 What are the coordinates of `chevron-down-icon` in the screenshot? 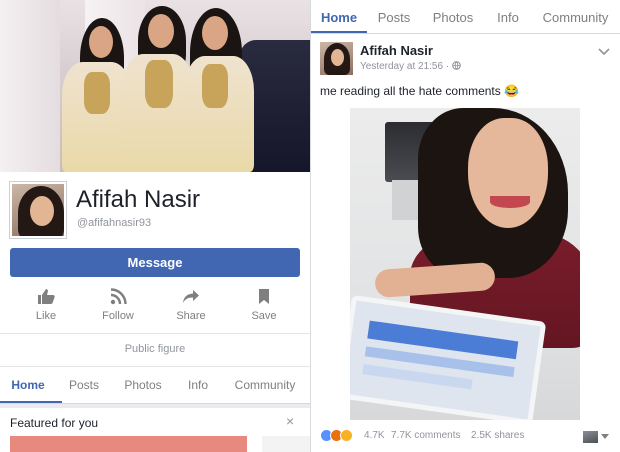 It's located at (604, 52).